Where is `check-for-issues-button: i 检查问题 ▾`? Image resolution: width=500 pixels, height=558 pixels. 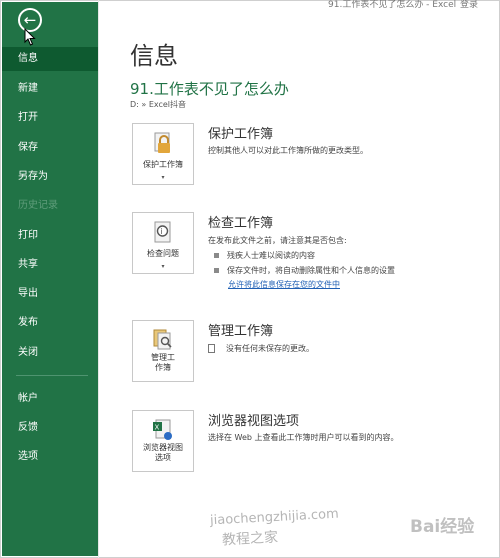
check-for-issues-button: i 检查问题 ▾ is located at coordinates (163, 243).